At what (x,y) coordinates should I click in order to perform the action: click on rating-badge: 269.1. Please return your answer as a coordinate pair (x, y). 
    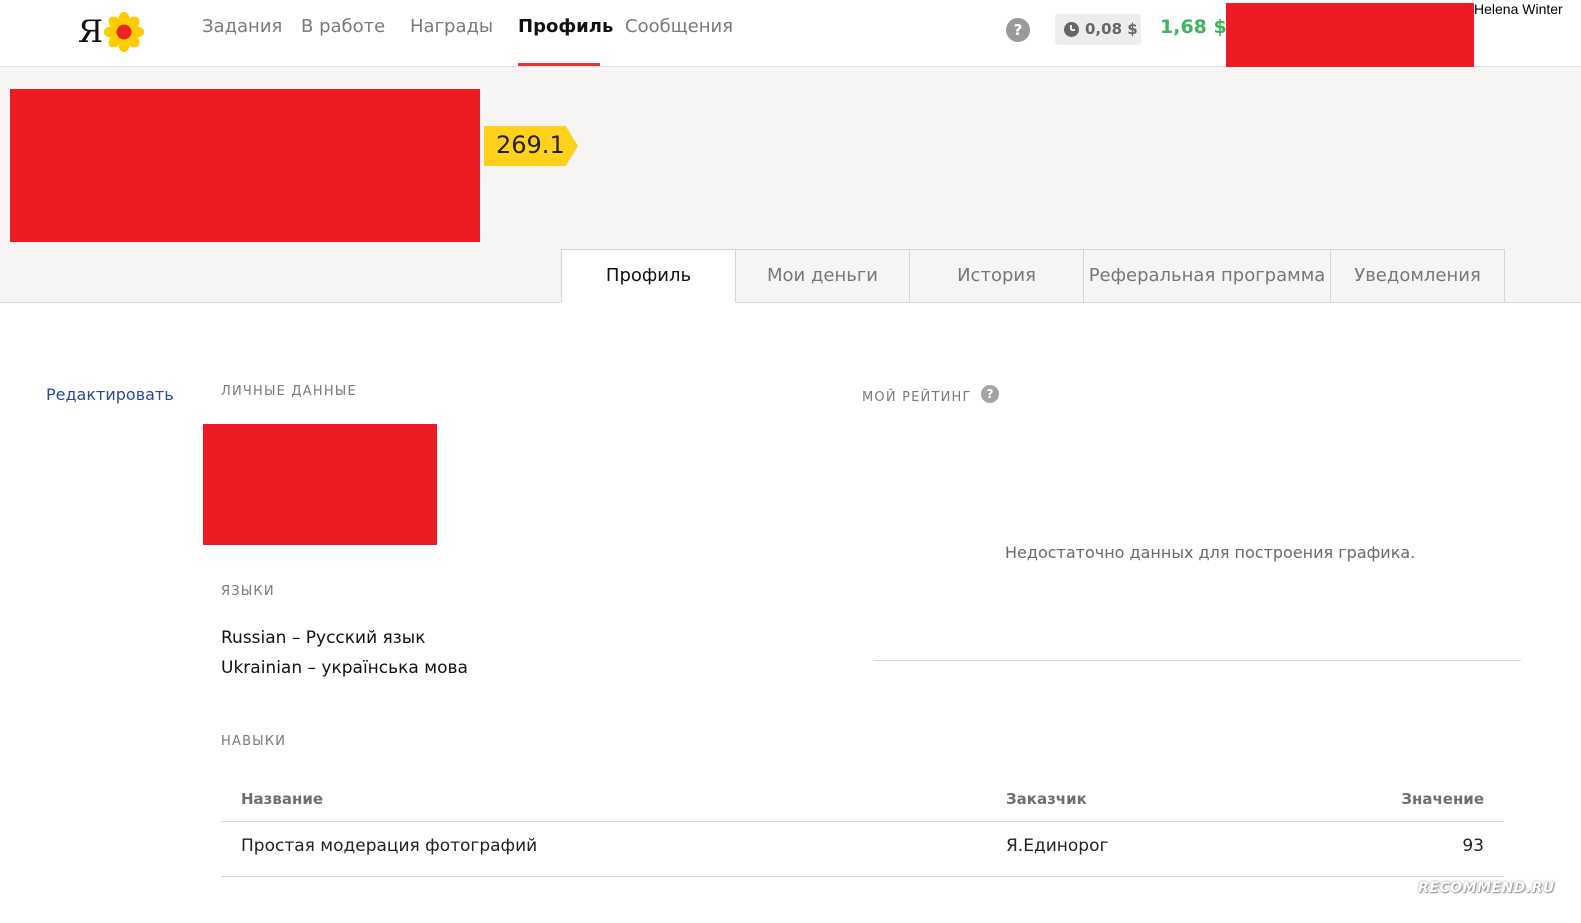
    Looking at the image, I should click on (531, 146).